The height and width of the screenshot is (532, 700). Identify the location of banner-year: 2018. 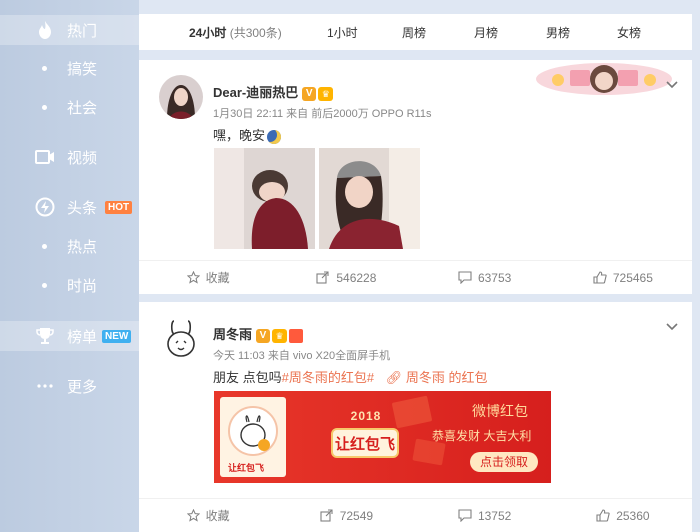
(366, 416).